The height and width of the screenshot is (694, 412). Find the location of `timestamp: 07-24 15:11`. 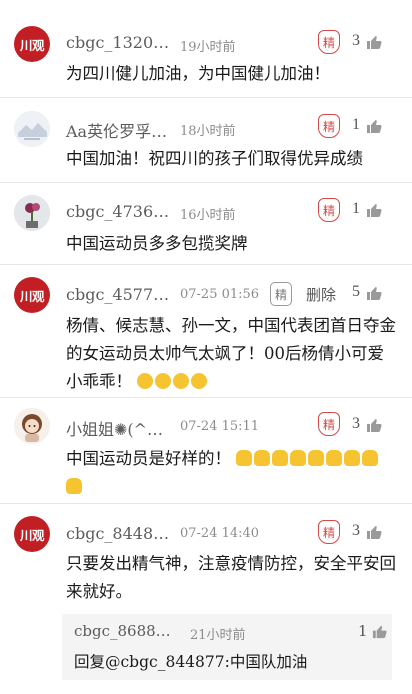

timestamp: 07-24 15:11 is located at coordinates (220, 426).